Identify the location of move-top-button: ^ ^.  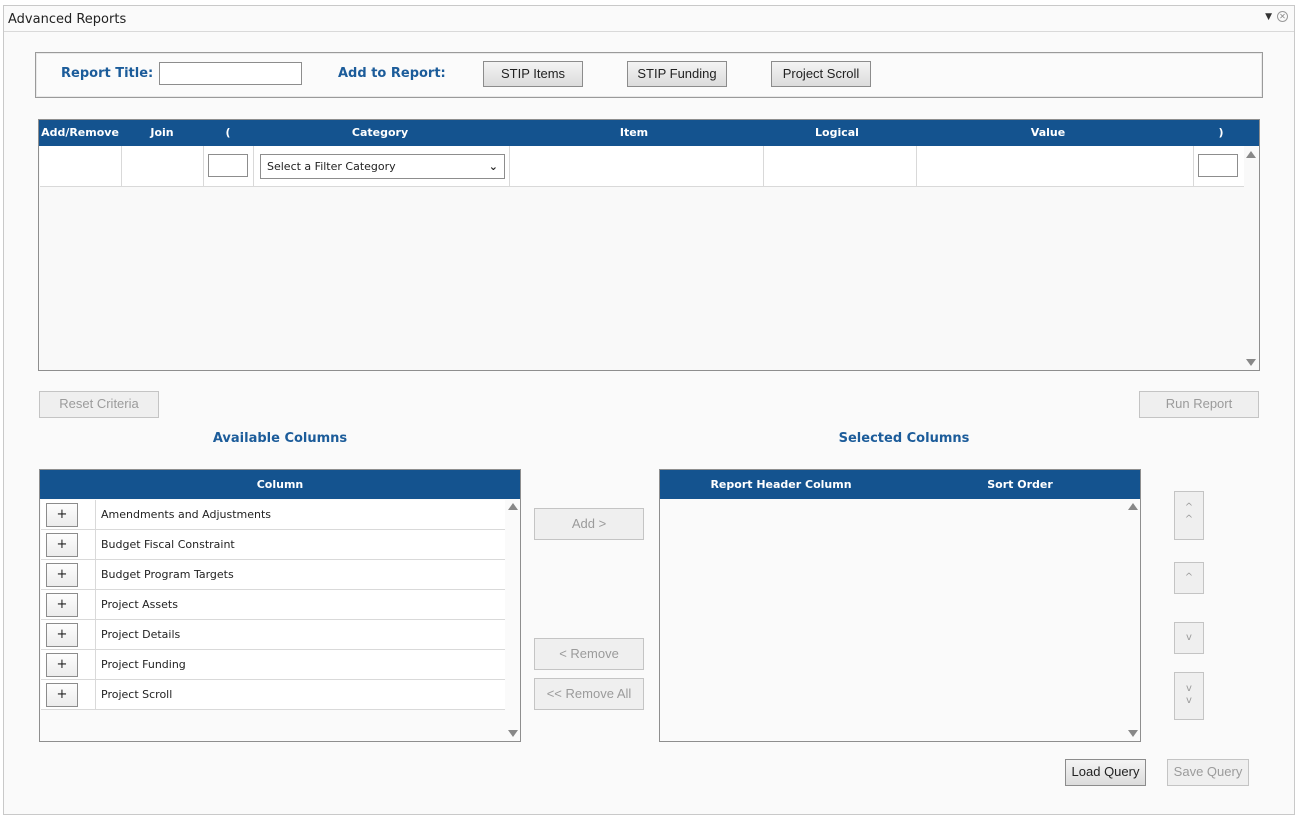
(1189, 515).